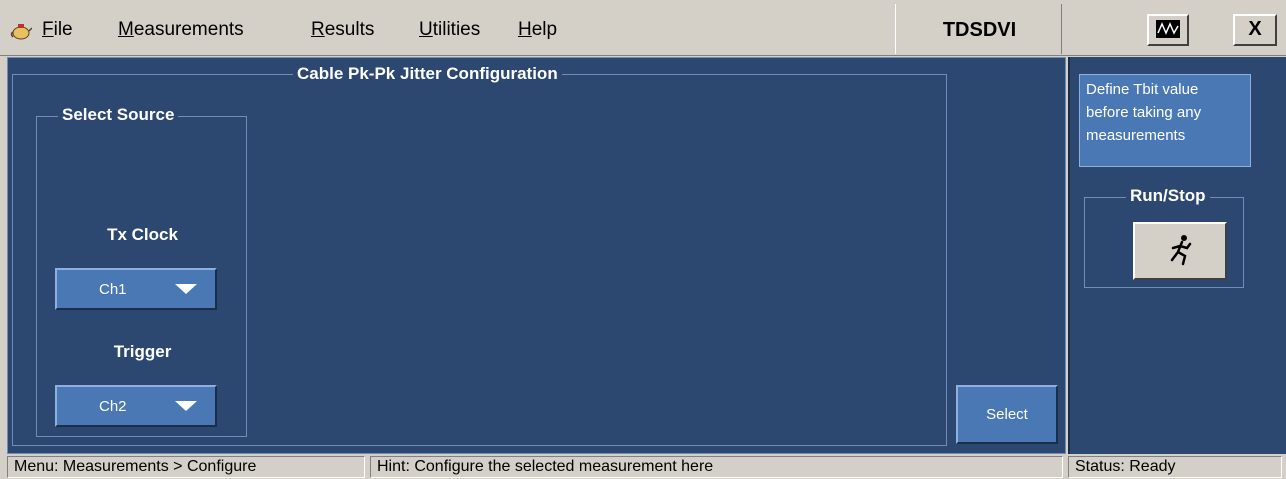 The image size is (1286, 479). I want to click on run-stop-button, so click(1180, 251).